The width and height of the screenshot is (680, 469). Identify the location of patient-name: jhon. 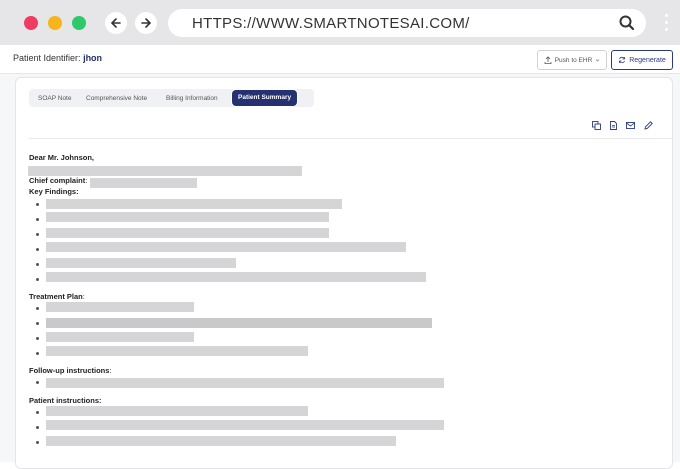
(93, 58).